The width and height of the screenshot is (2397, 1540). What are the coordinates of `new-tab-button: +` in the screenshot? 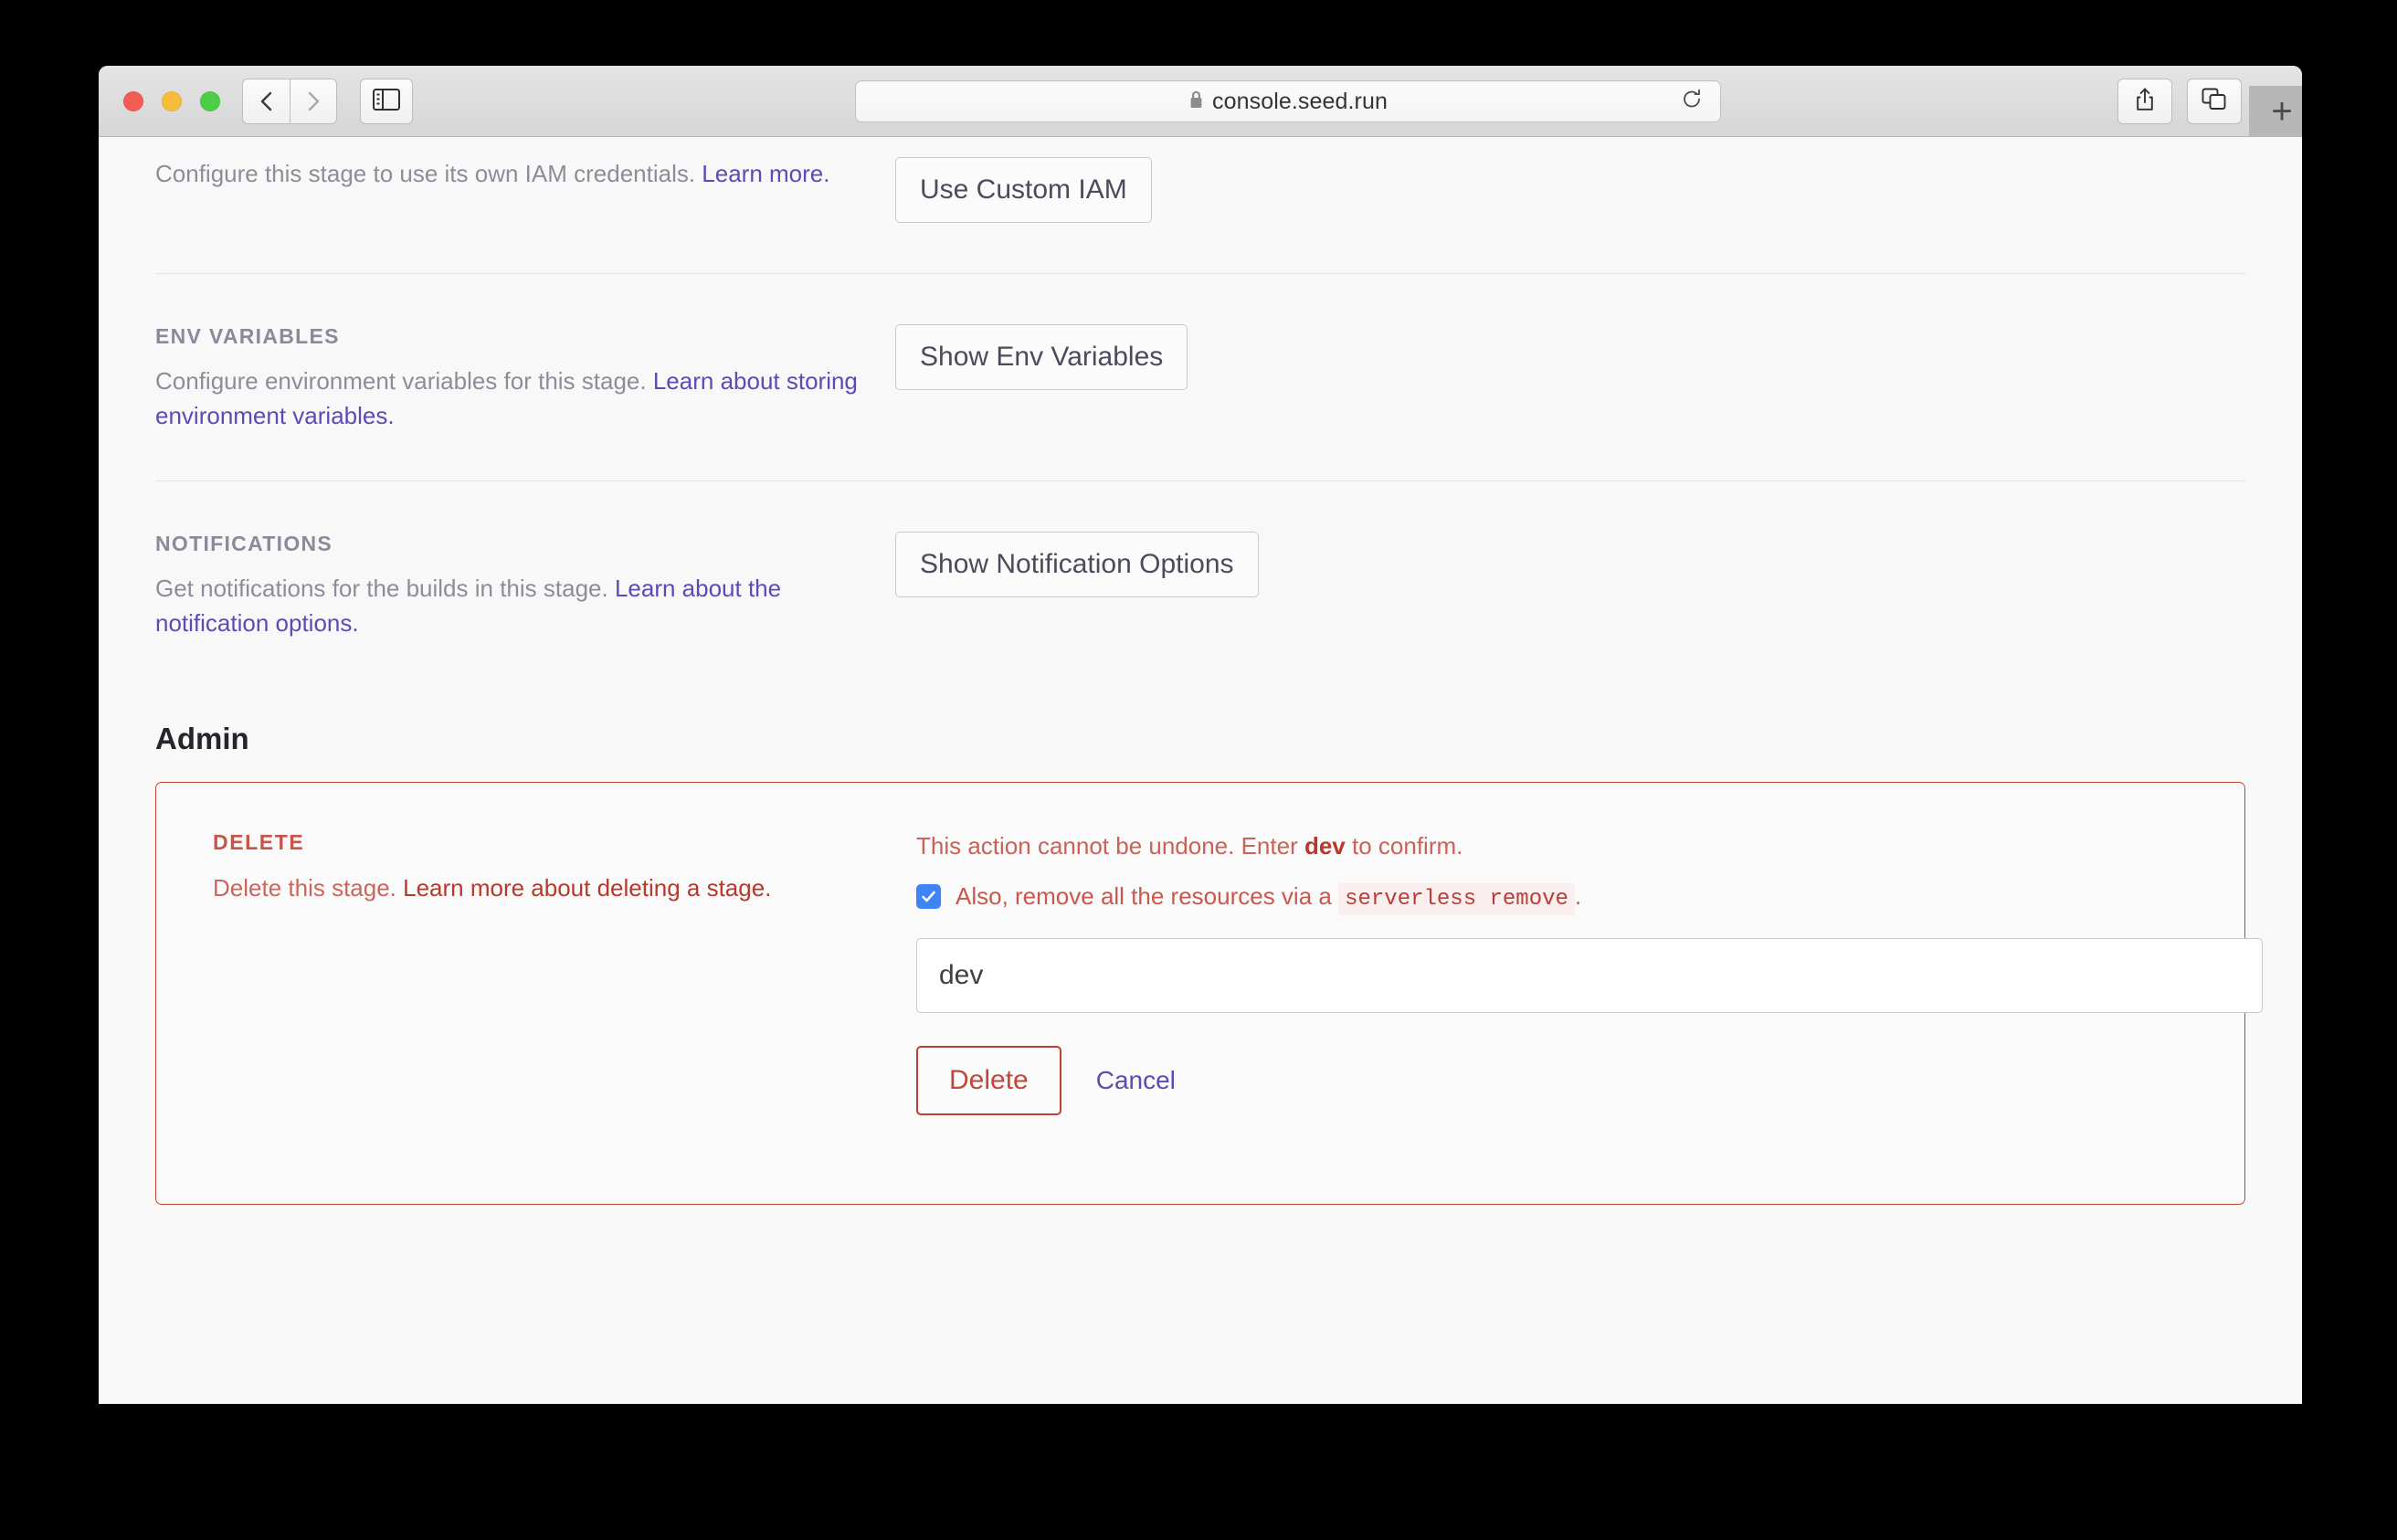 It's located at (2275, 111).